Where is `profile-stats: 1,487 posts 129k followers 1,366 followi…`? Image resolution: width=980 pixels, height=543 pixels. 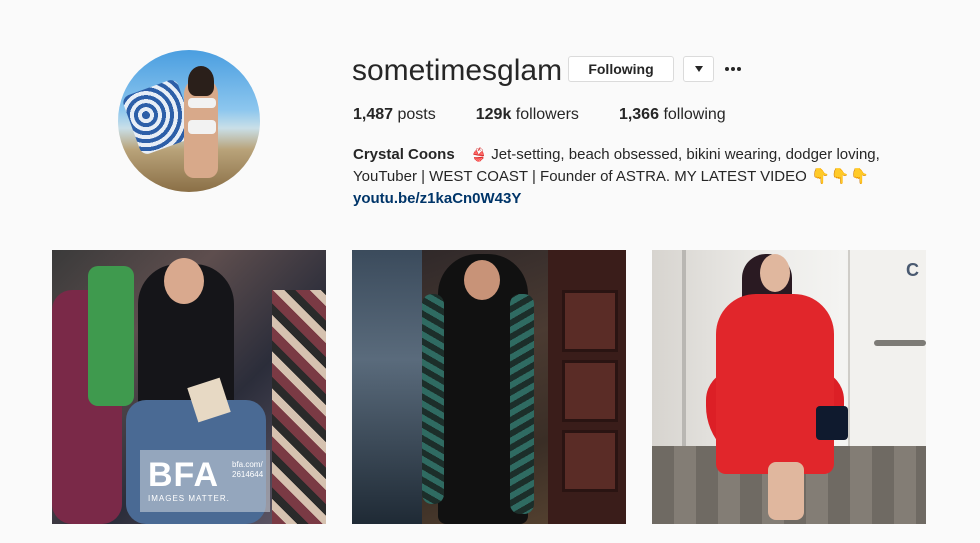
profile-stats: 1,487 posts 129k followers 1,366 followi… is located at coordinates (559, 115).